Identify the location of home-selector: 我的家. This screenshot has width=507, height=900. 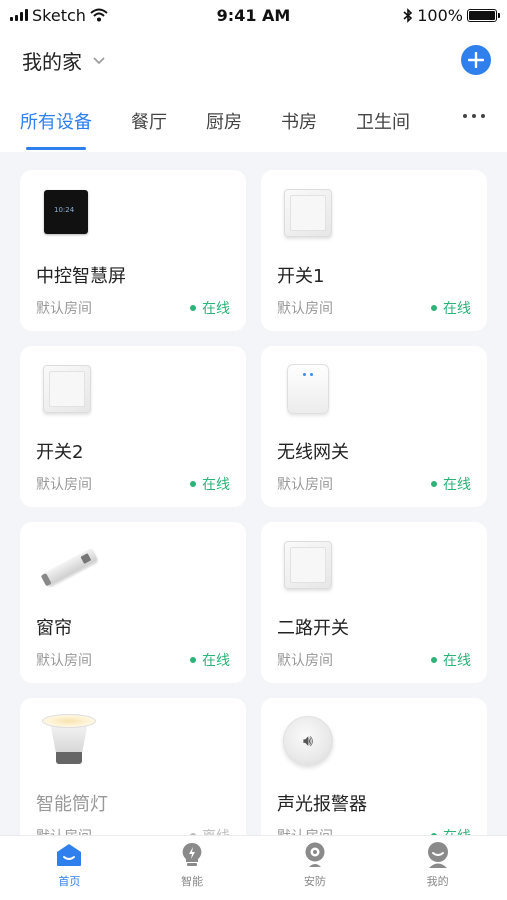
(64, 60).